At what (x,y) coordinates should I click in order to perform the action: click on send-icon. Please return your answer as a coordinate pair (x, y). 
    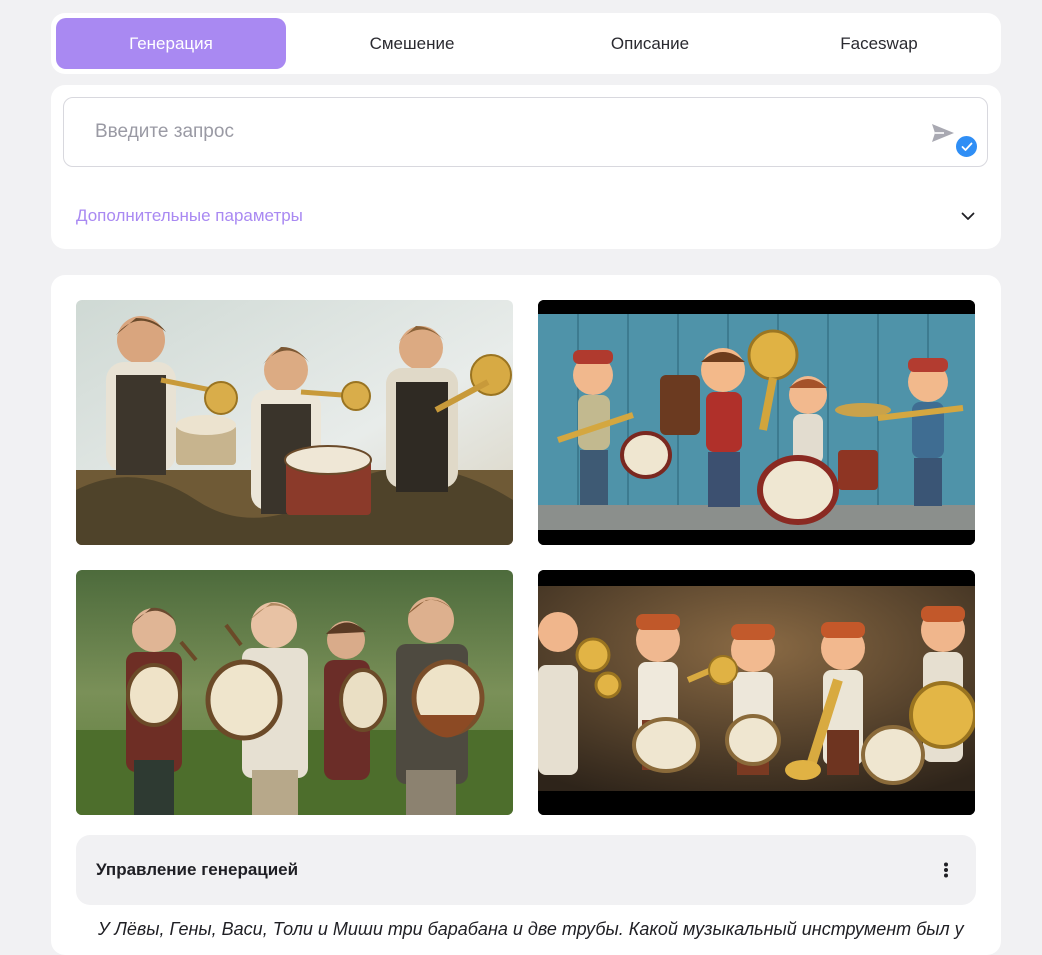
    Looking at the image, I should click on (943, 133).